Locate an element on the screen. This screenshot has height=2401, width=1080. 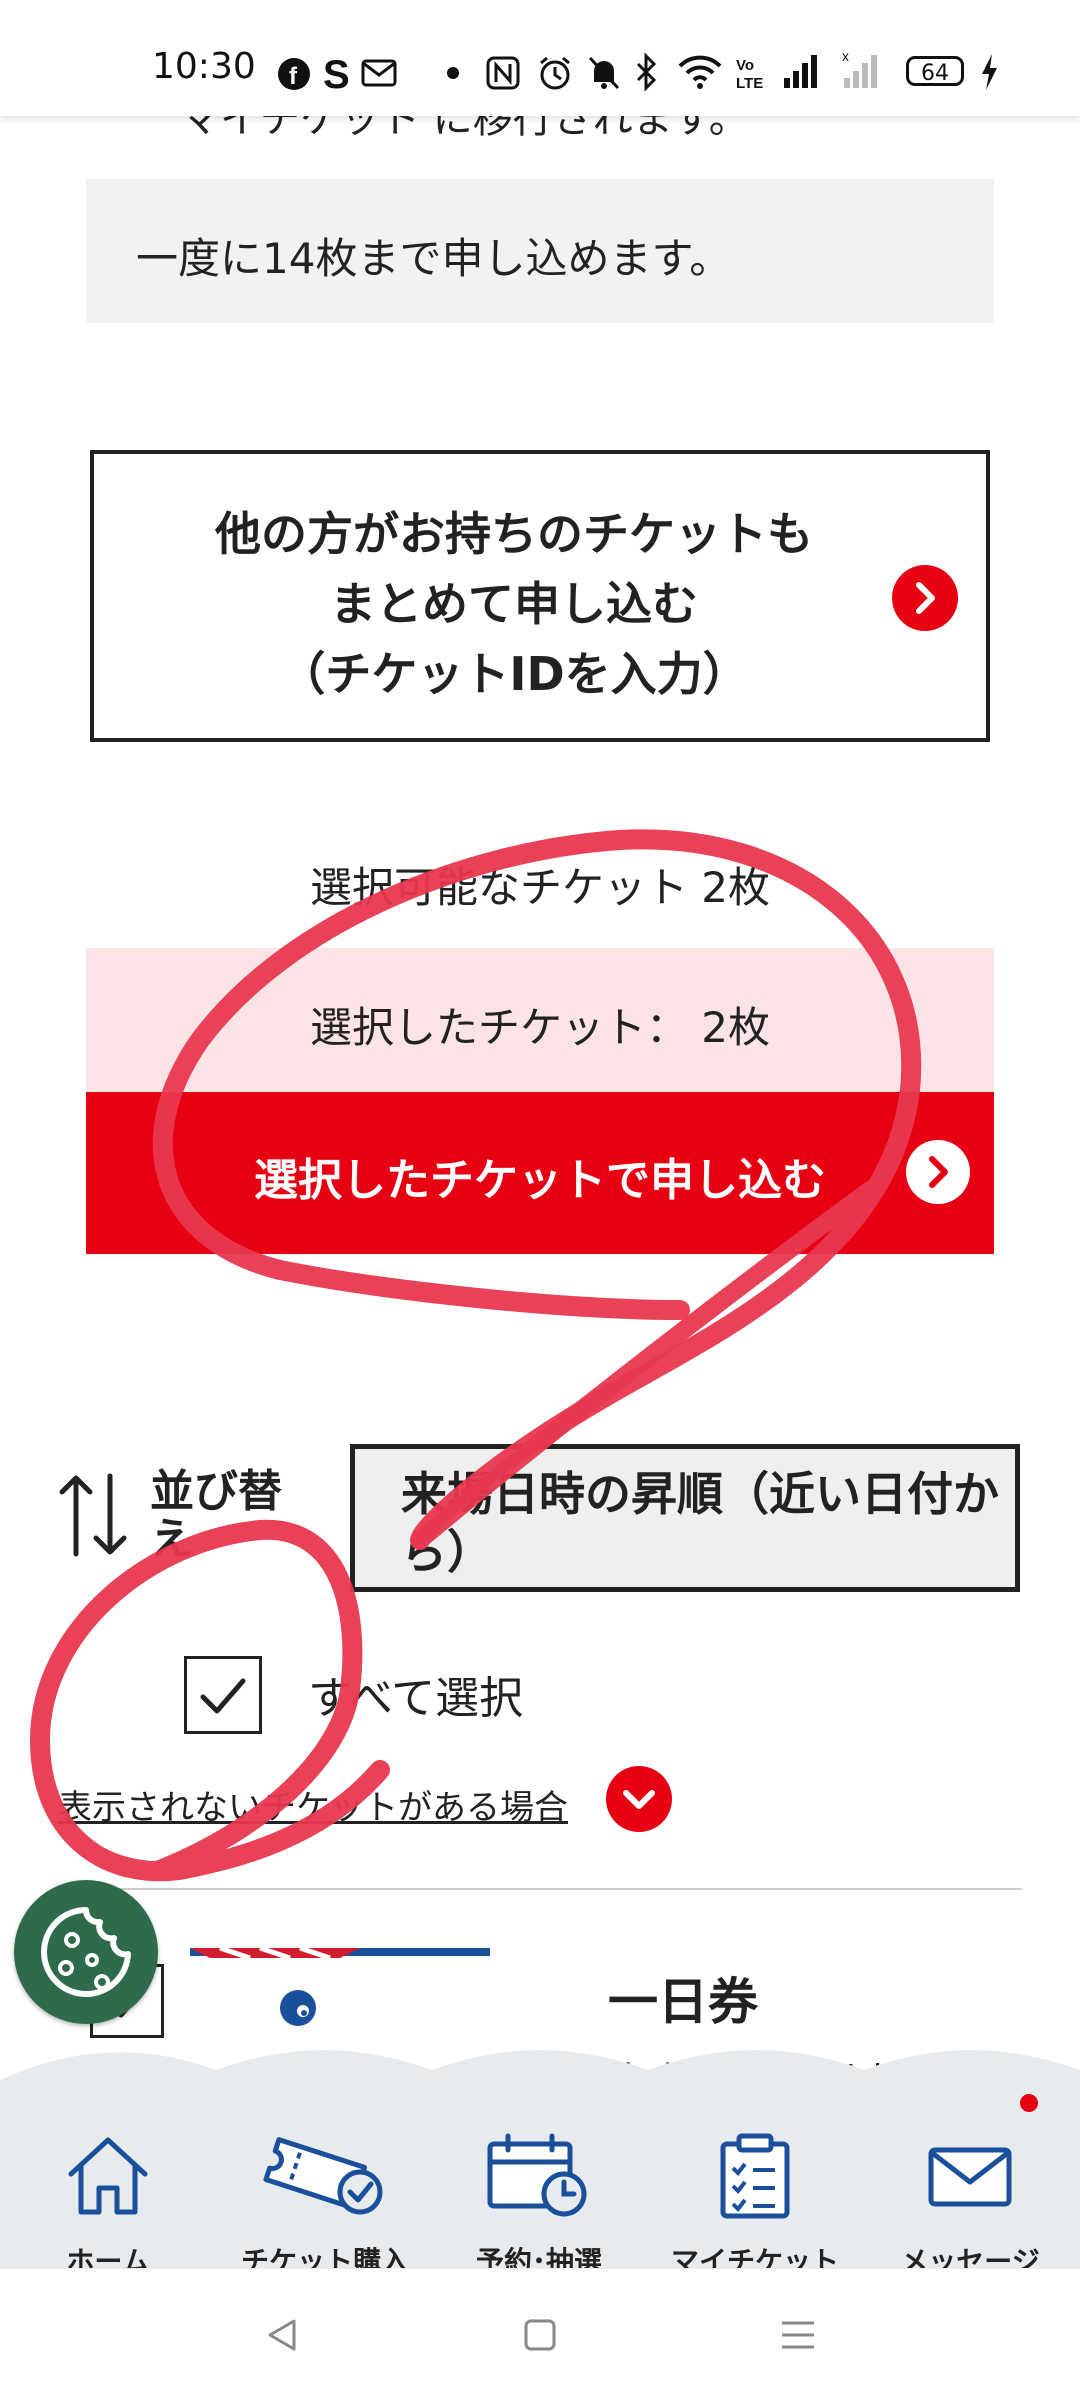
ticket-title: 一日券 is located at coordinates (683, 2002).